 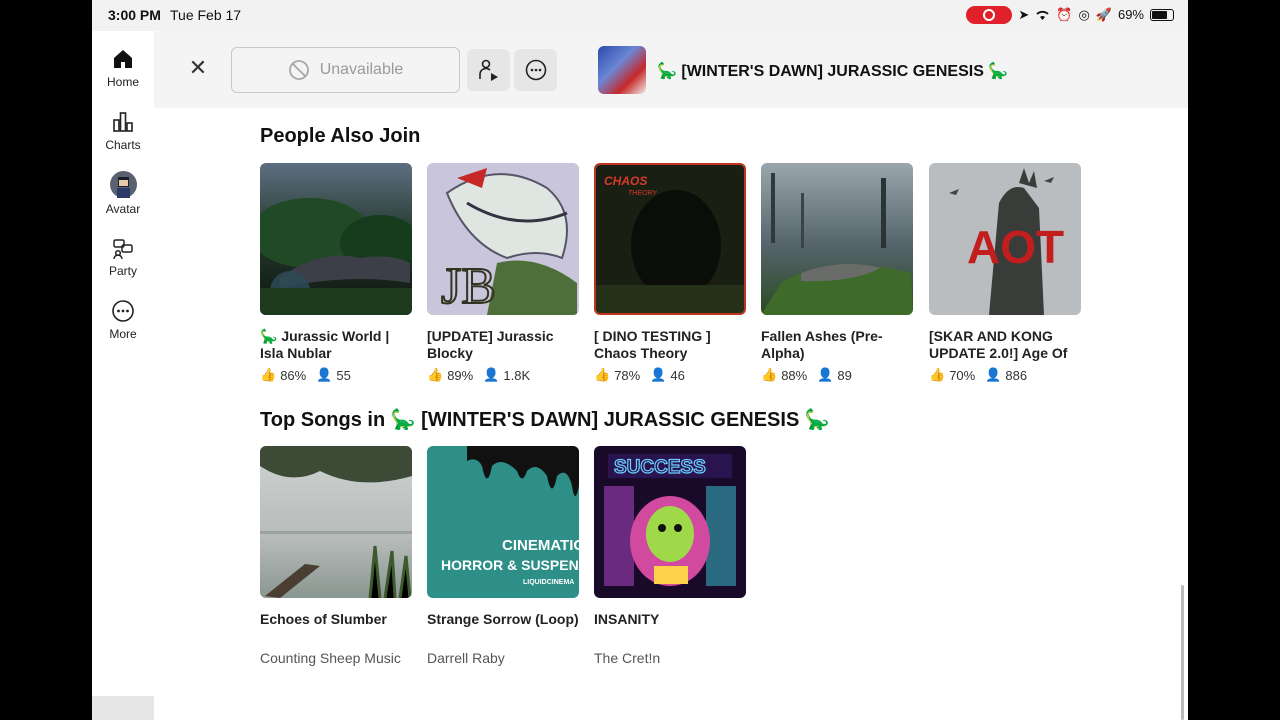 I want to click on game-thumbnail: CHAOS THEORY, so click(x=670, y=239).